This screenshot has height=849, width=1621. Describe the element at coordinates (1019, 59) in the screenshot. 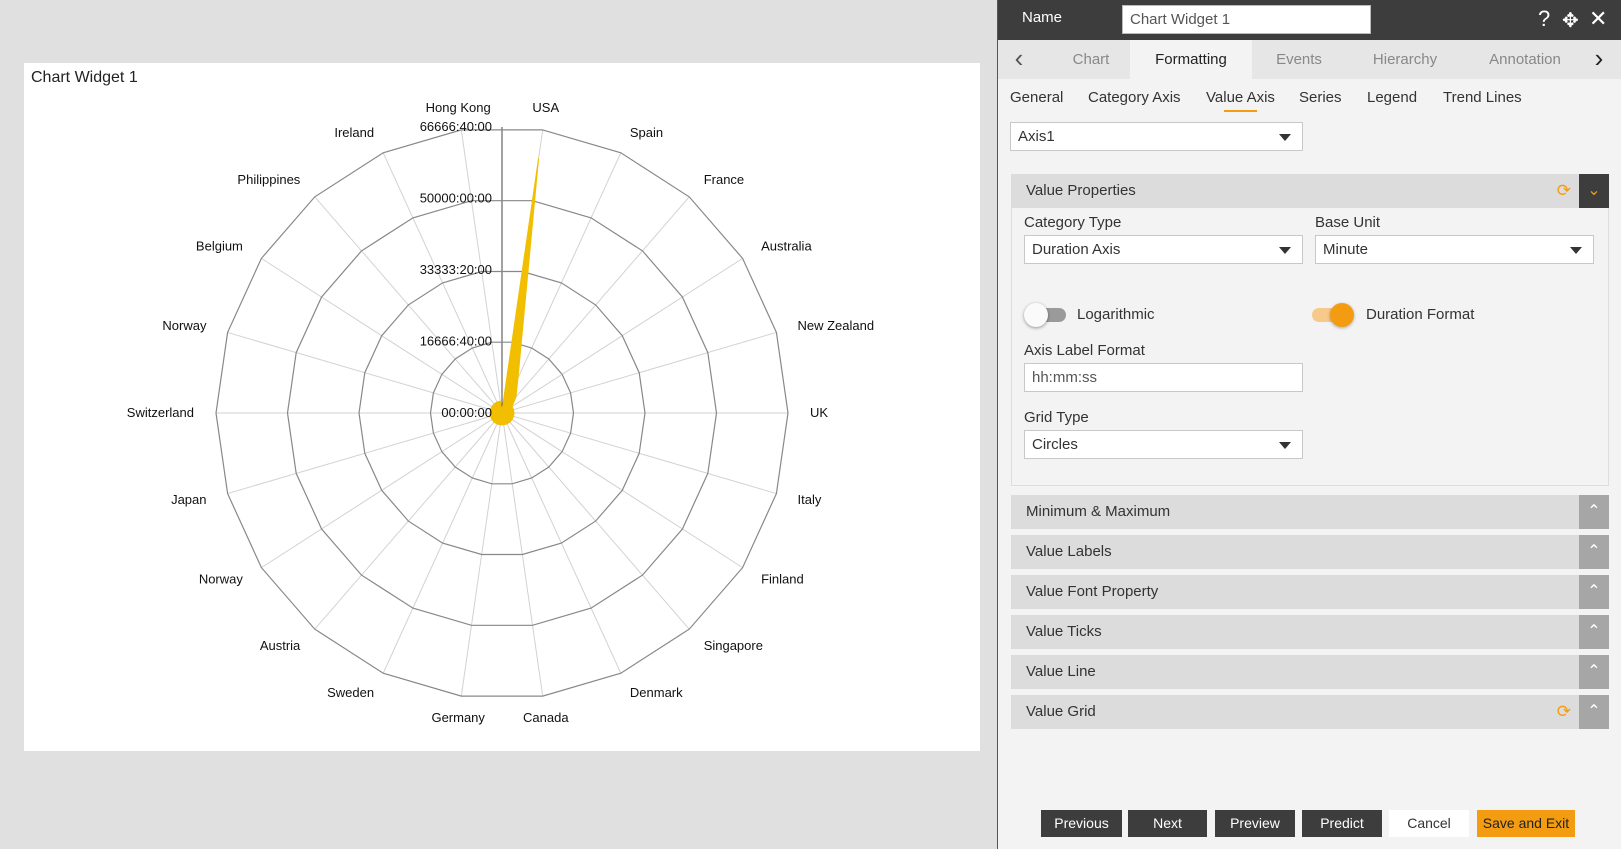

I see `chevron-left-icon: ‹` at that location.